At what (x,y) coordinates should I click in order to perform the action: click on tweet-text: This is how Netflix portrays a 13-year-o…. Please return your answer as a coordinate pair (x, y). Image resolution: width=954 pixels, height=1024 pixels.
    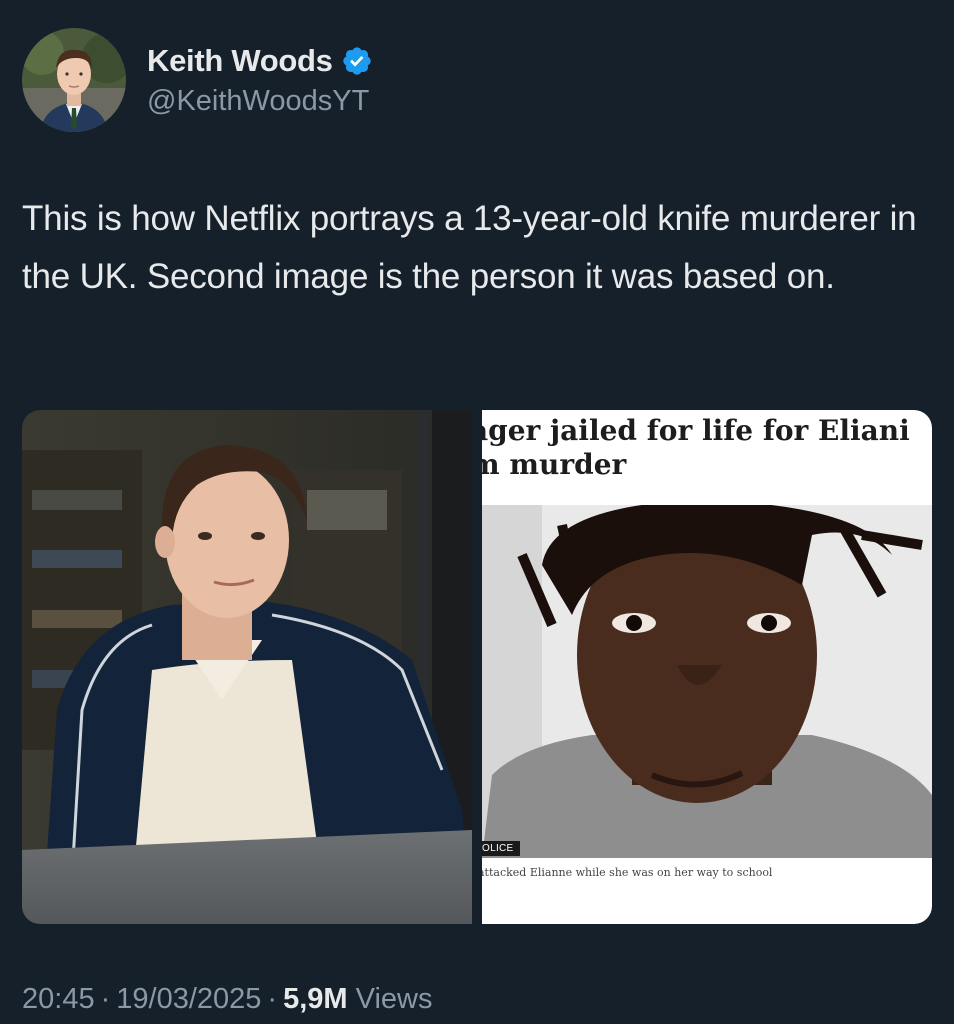
    Looking at the image, I should click on (469, 247).